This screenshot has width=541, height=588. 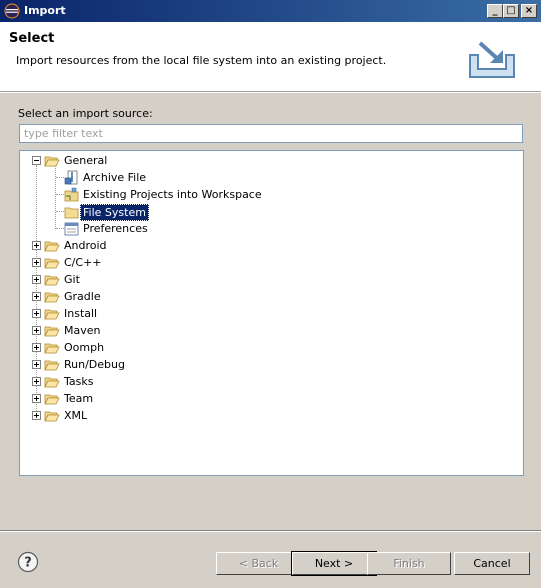 I want to click on tree-item-label: Maven, so click(x=82, y=330).